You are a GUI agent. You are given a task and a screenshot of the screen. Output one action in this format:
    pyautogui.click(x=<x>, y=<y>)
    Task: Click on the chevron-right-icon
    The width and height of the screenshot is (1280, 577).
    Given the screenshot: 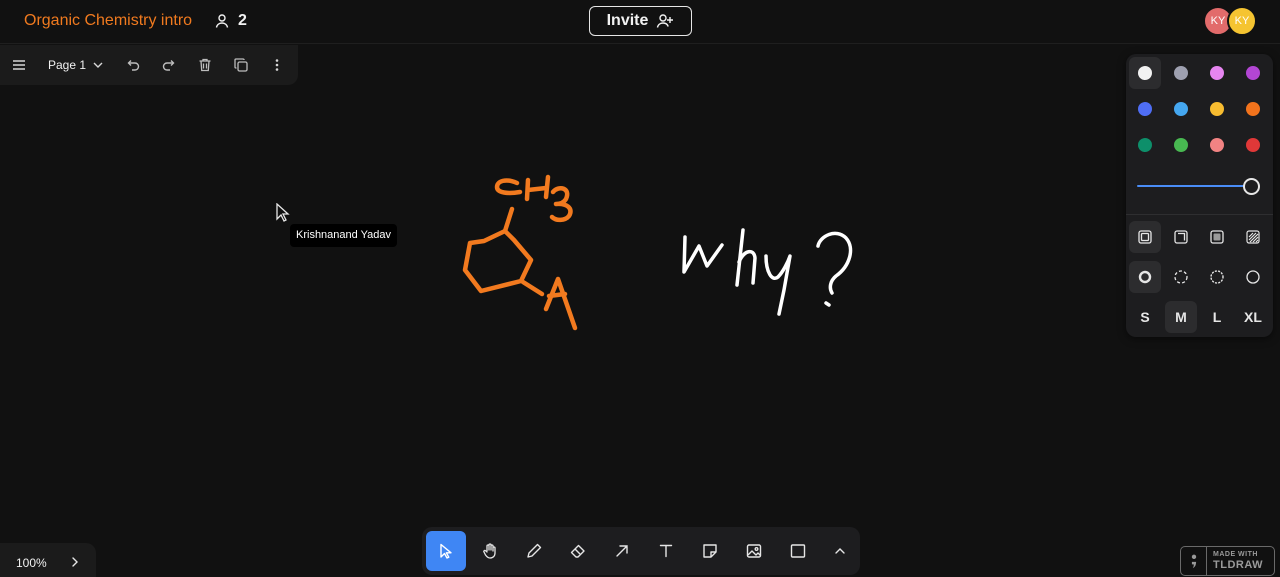 What is the action you would take?
    pyautogui.click(x=75, y=562)
    